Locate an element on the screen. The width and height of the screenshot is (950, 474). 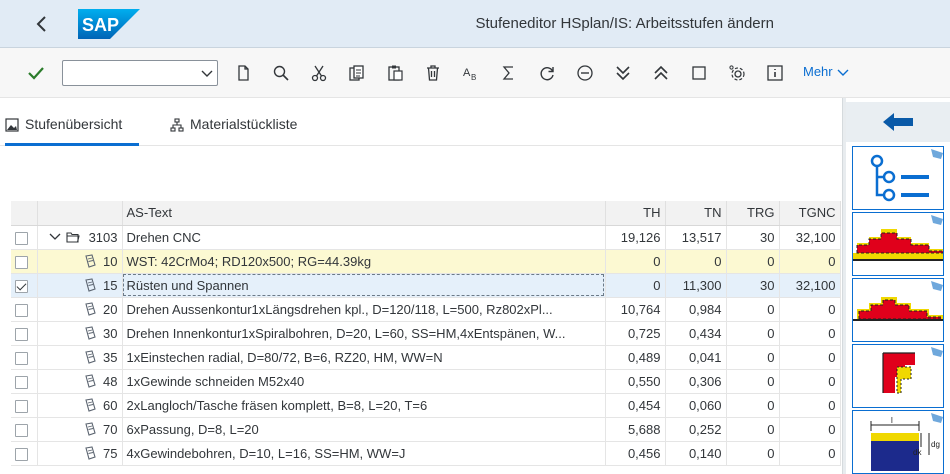
trg-cell: 0 is located at coordinates (753, 381).